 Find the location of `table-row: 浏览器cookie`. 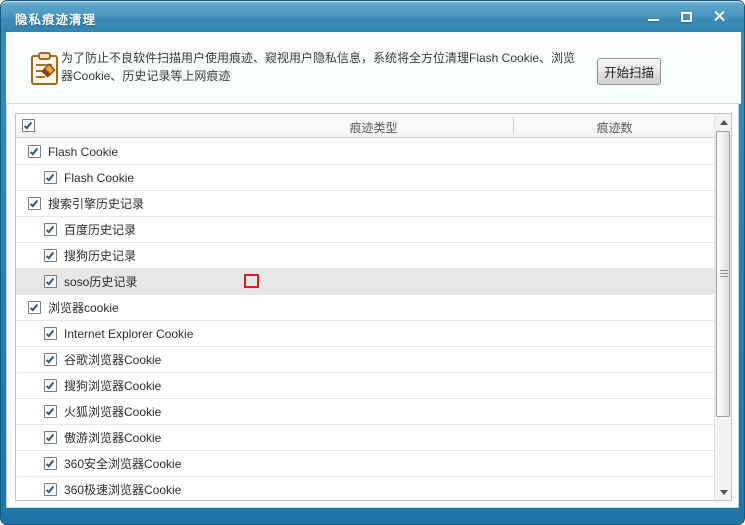

table-row: 浏览器cookie is located at coordinates (373, 308).